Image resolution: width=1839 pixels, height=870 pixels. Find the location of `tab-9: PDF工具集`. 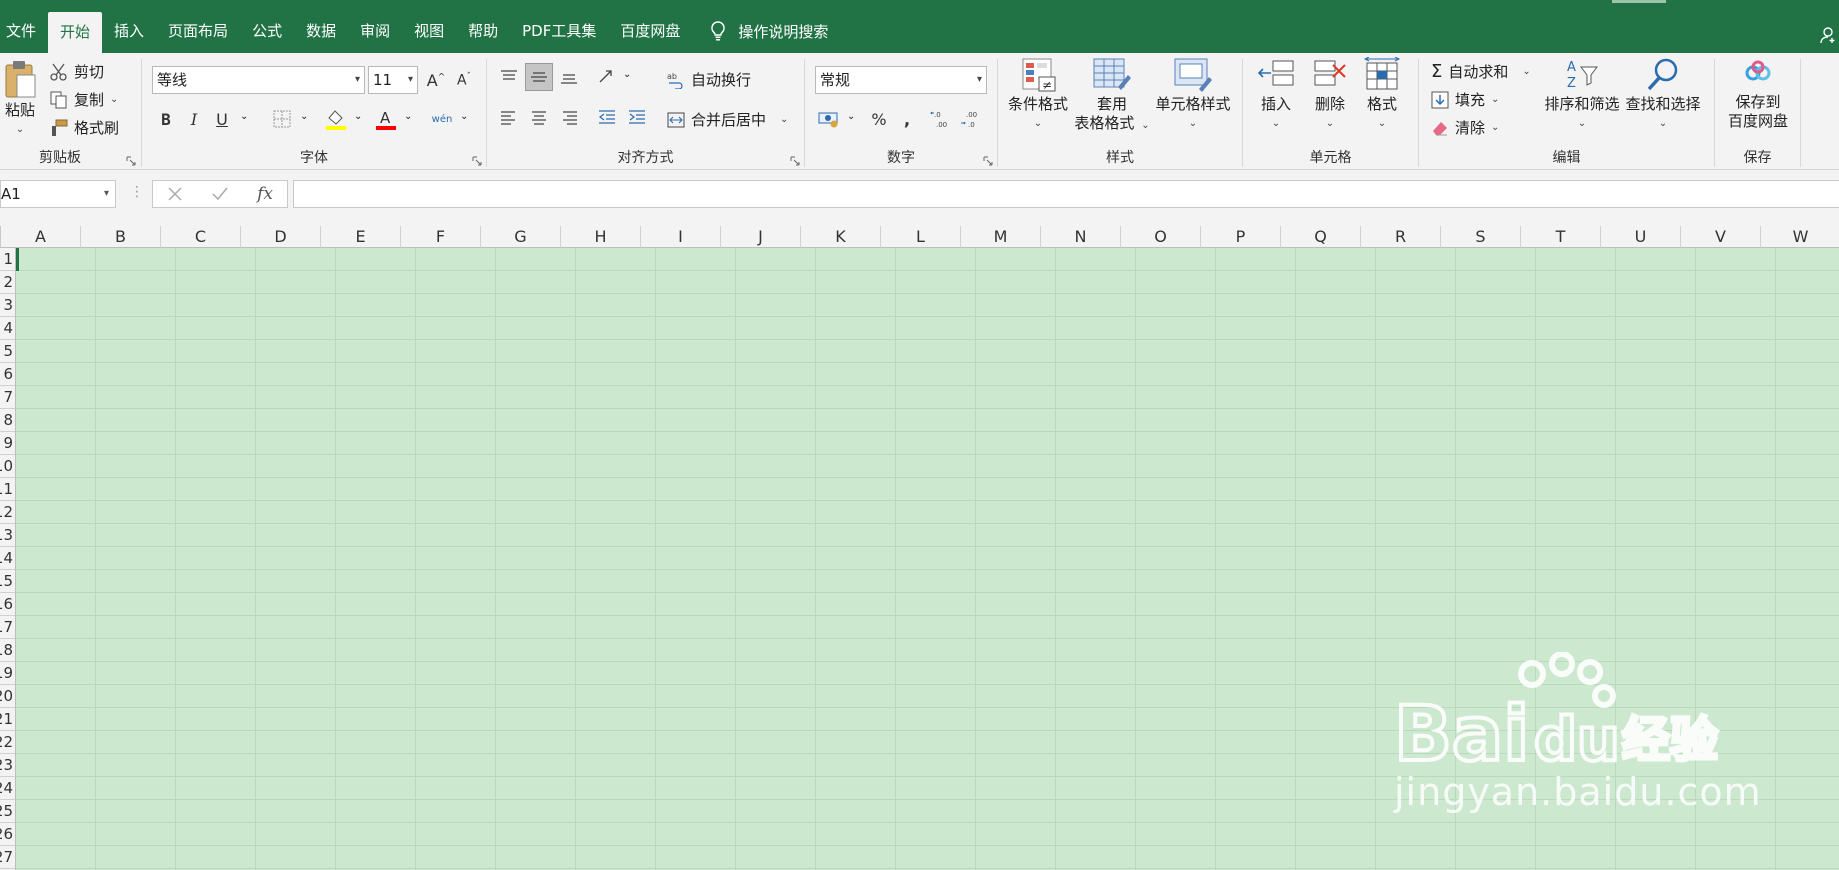

tab-9: PDF工具集 is located at coordinates (559, 31).